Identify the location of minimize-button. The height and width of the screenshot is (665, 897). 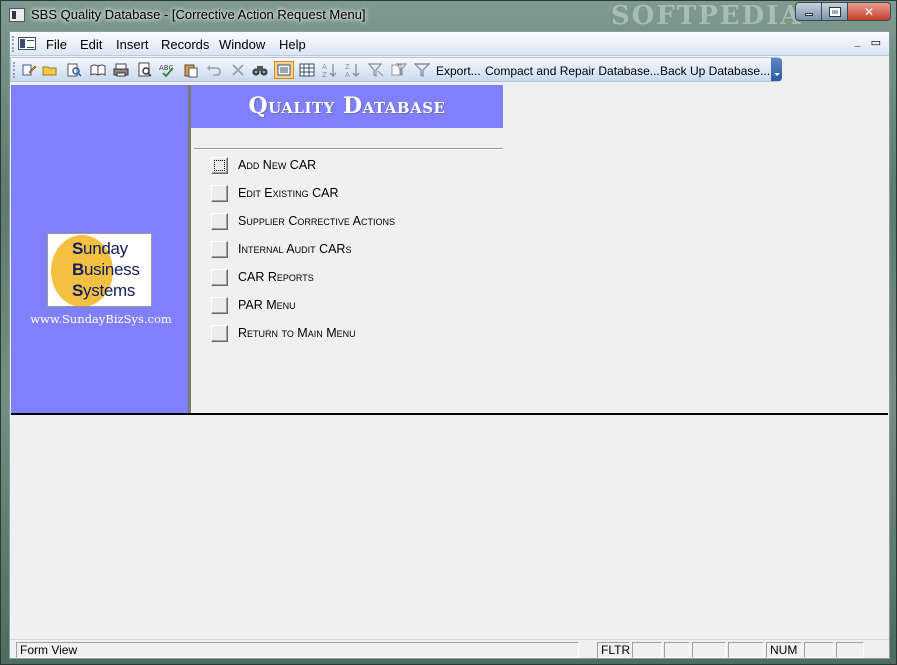
(808, 11).